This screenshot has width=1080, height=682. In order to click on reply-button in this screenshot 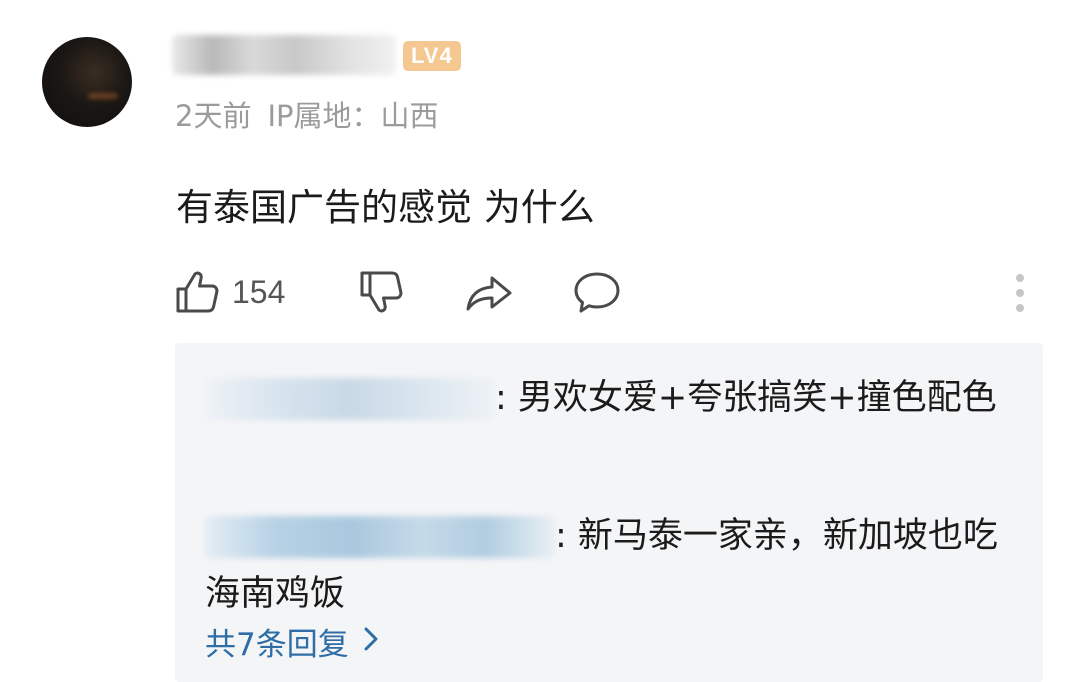, I will do `click(597, 292)`.